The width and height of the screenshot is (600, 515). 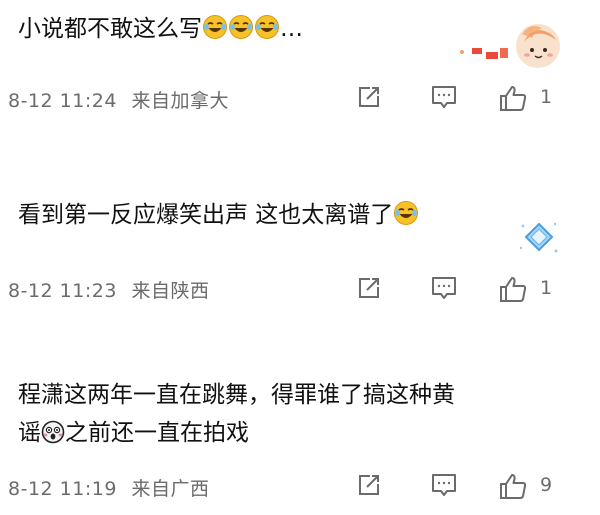 I want to click on shock-emoji-icon, so click(x=53, y=437).